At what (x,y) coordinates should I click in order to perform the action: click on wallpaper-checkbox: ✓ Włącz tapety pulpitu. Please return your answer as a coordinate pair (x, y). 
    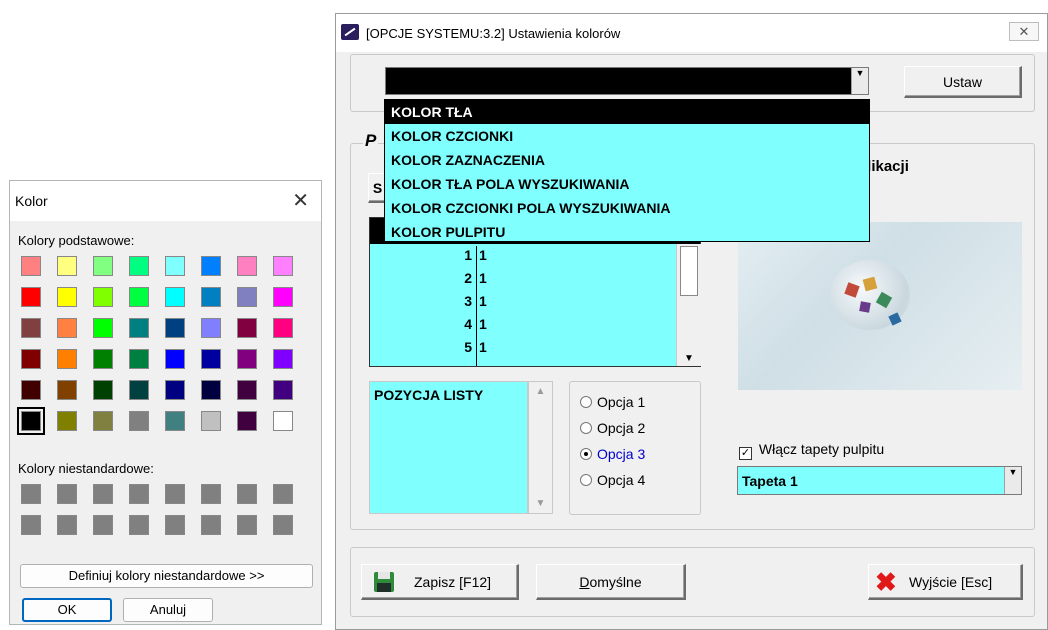
    Looking at the image, I should click on (811, 450).